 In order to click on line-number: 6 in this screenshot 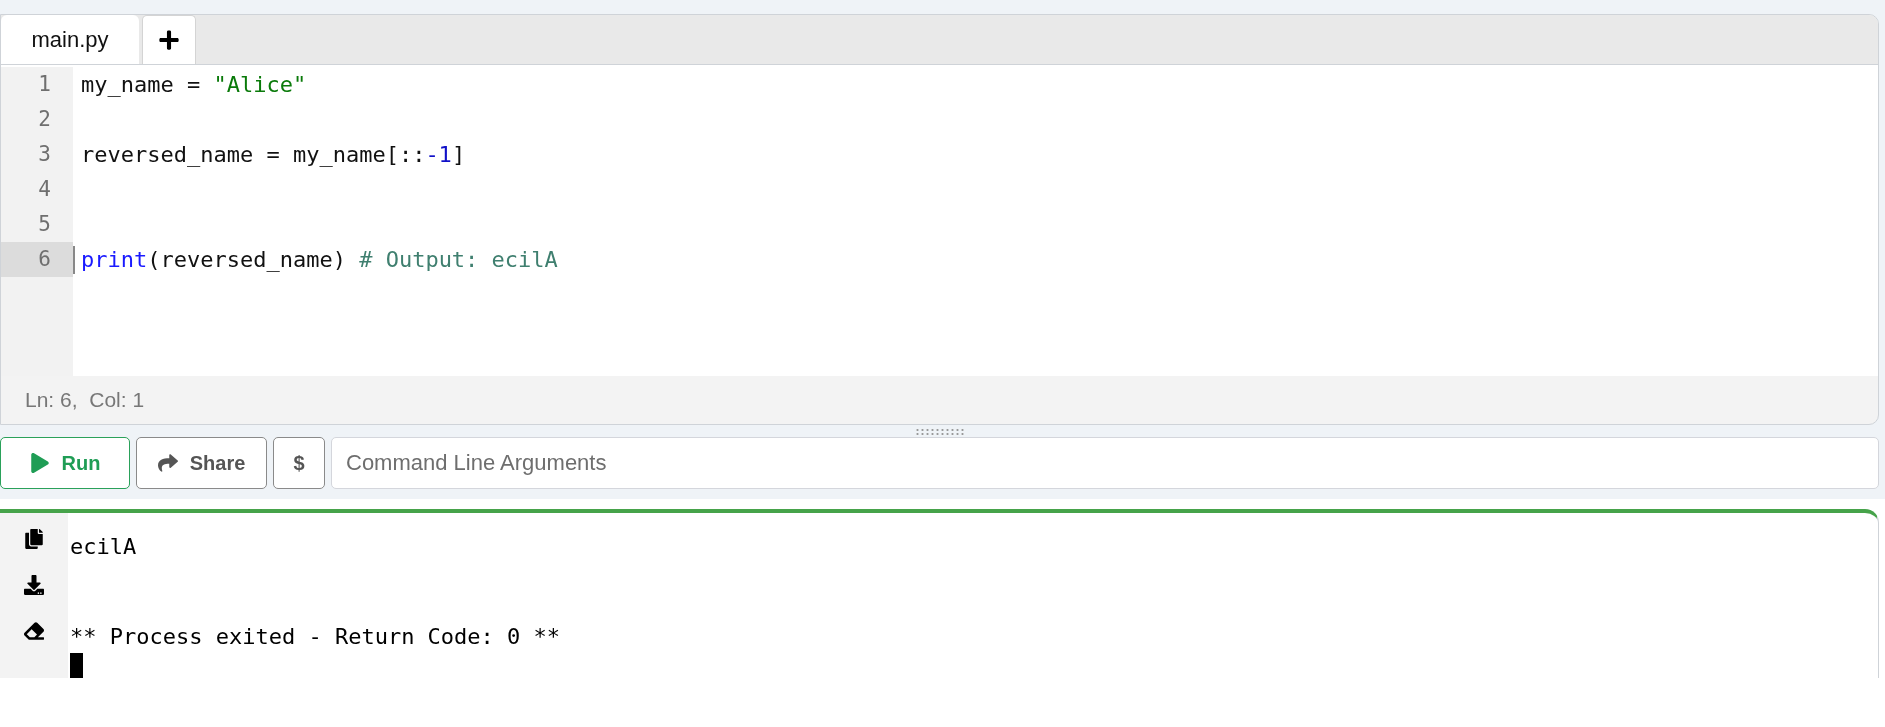, I will do `click(37, 259)`.